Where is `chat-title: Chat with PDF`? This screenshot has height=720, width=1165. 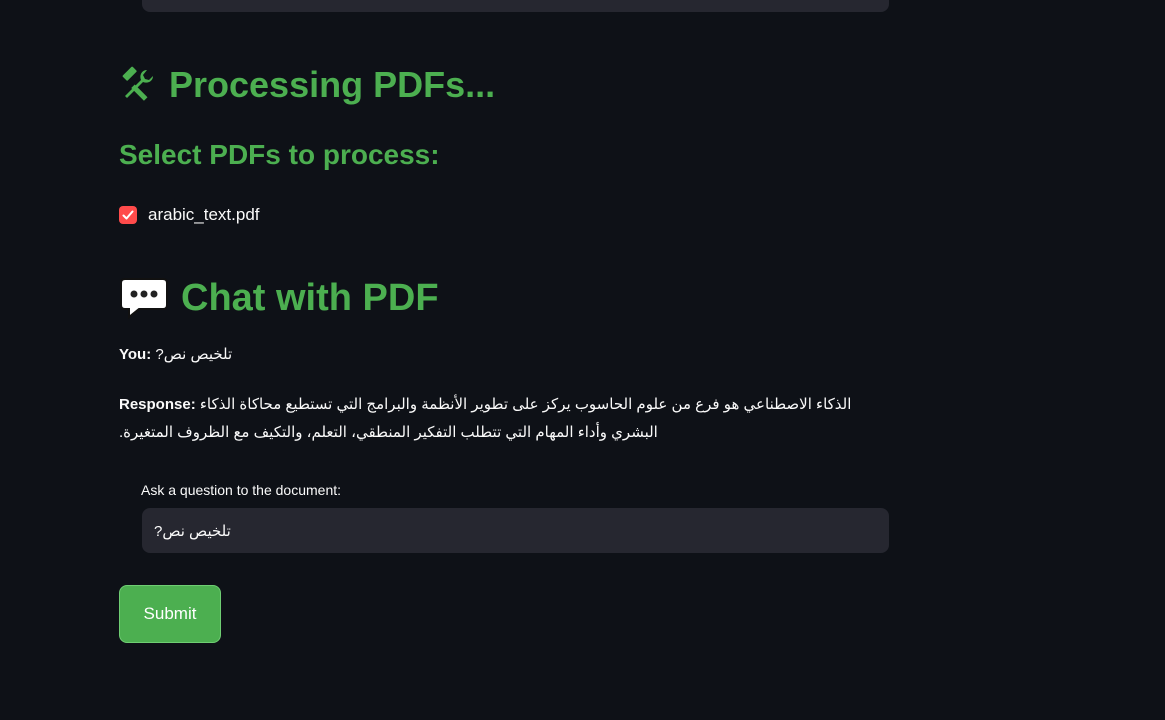
chat-title: Chat with PDF is located at coordinates (279, 298).